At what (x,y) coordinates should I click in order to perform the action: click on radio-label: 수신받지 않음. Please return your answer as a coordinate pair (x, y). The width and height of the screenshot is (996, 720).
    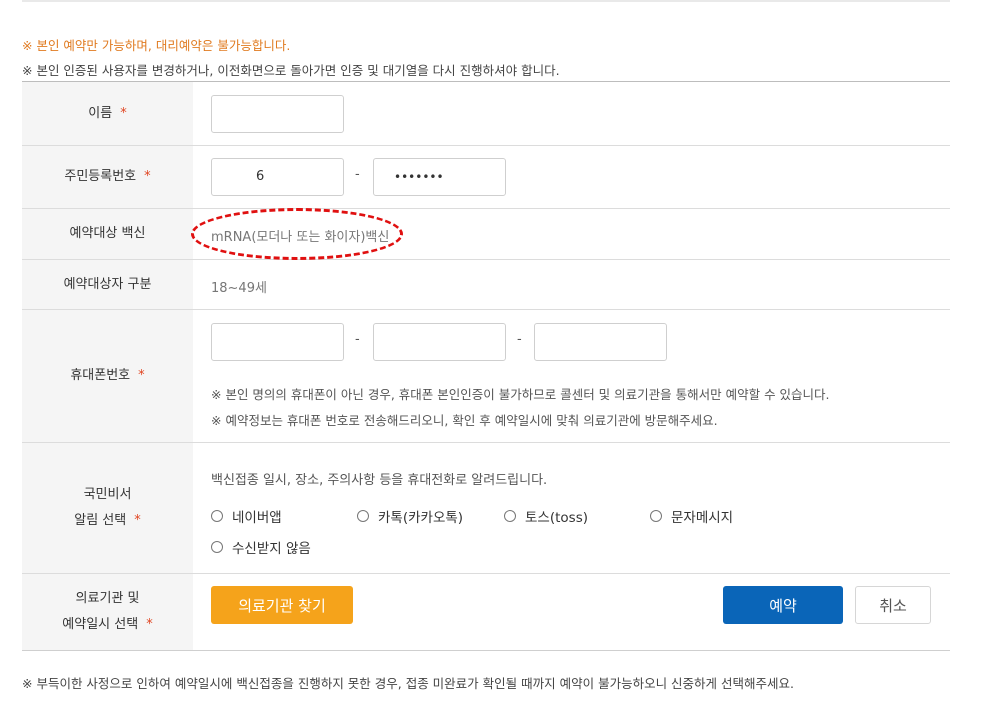
    Looking at the image, I should click on (271, 549).